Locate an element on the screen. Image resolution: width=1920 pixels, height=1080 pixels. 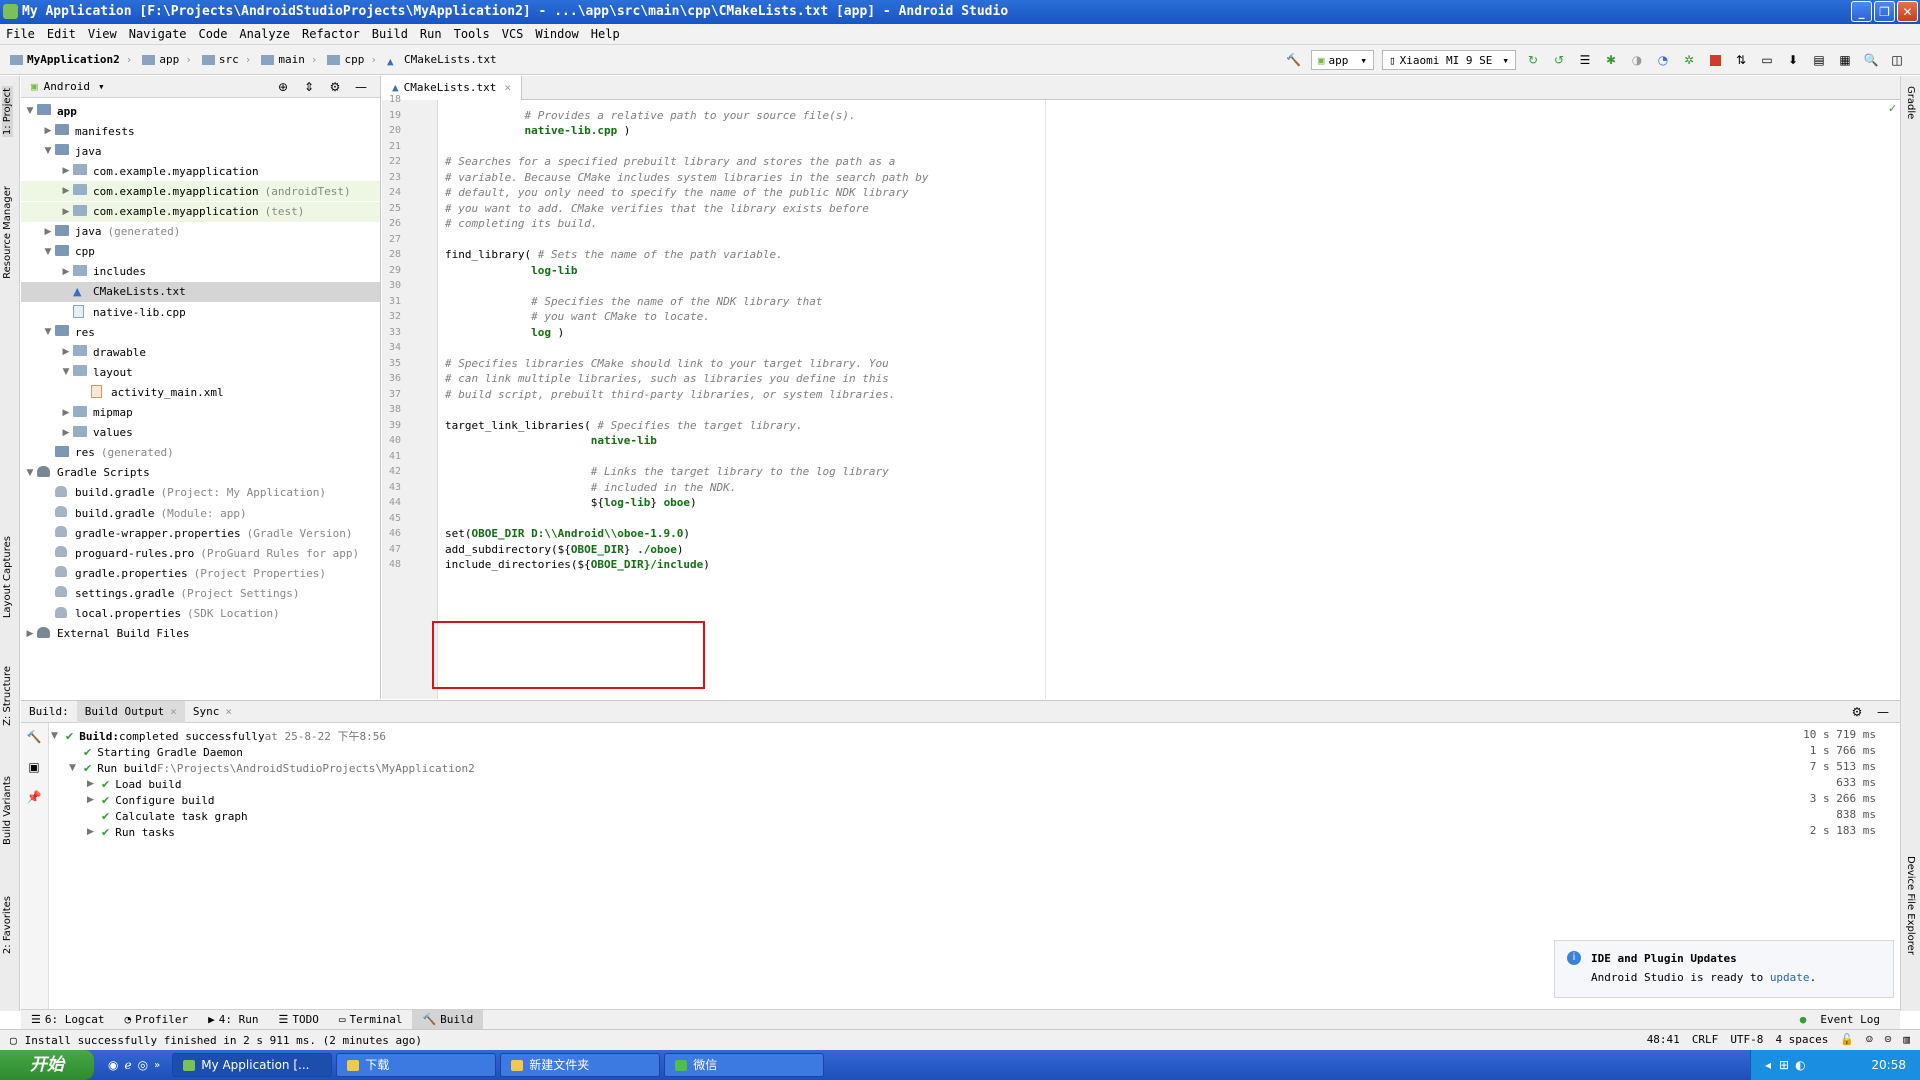
smile-icon: ☺ is located at coordinates (1869, 1039).